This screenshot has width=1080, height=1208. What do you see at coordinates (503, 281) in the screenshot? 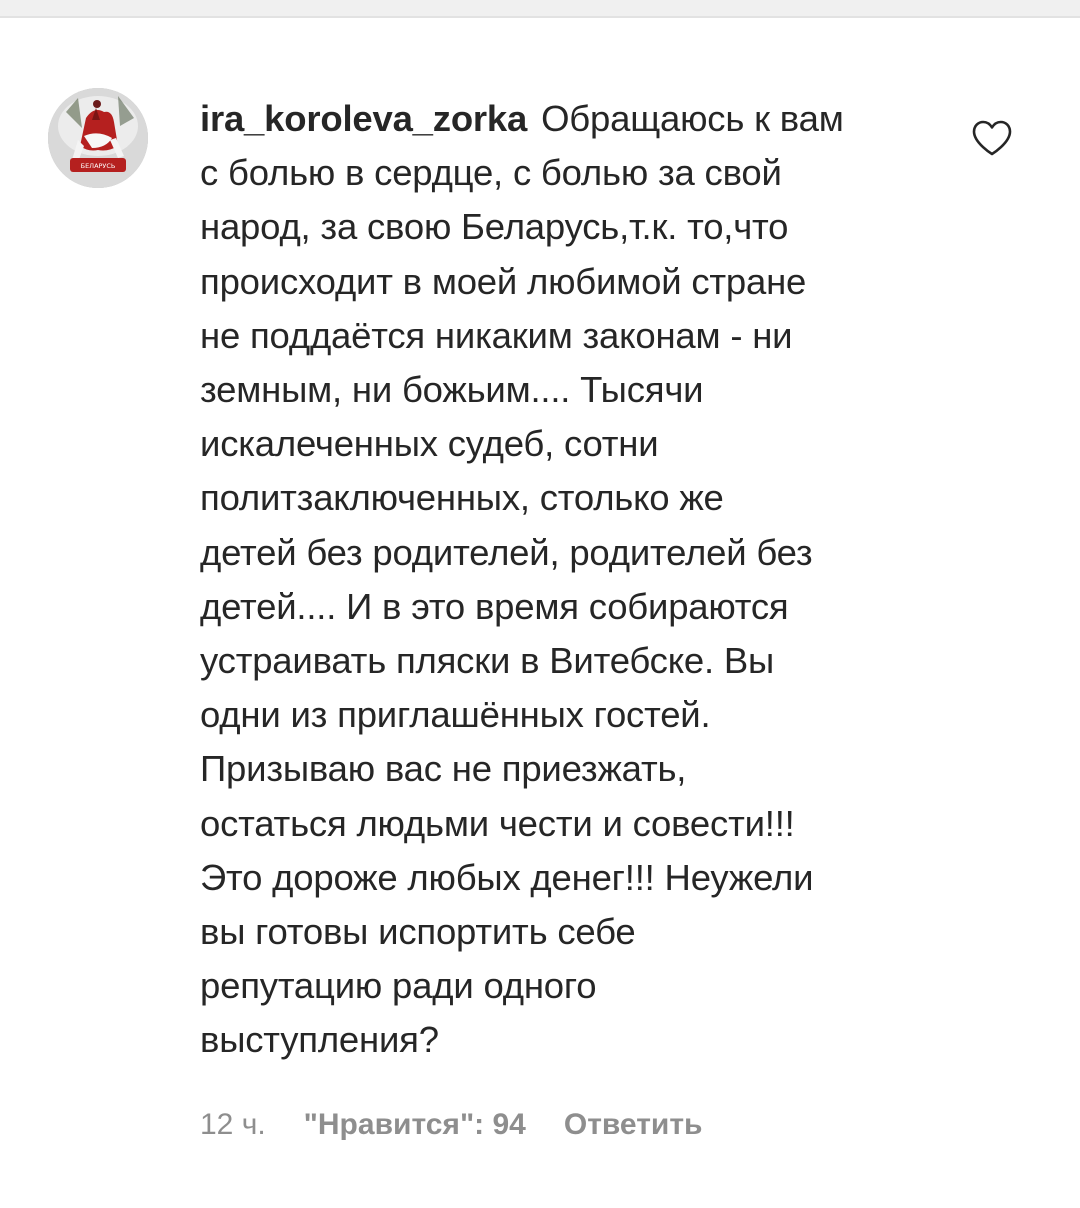
I see `comment-line: происходит в моей любимой стране` at bounding box center [503, 281].